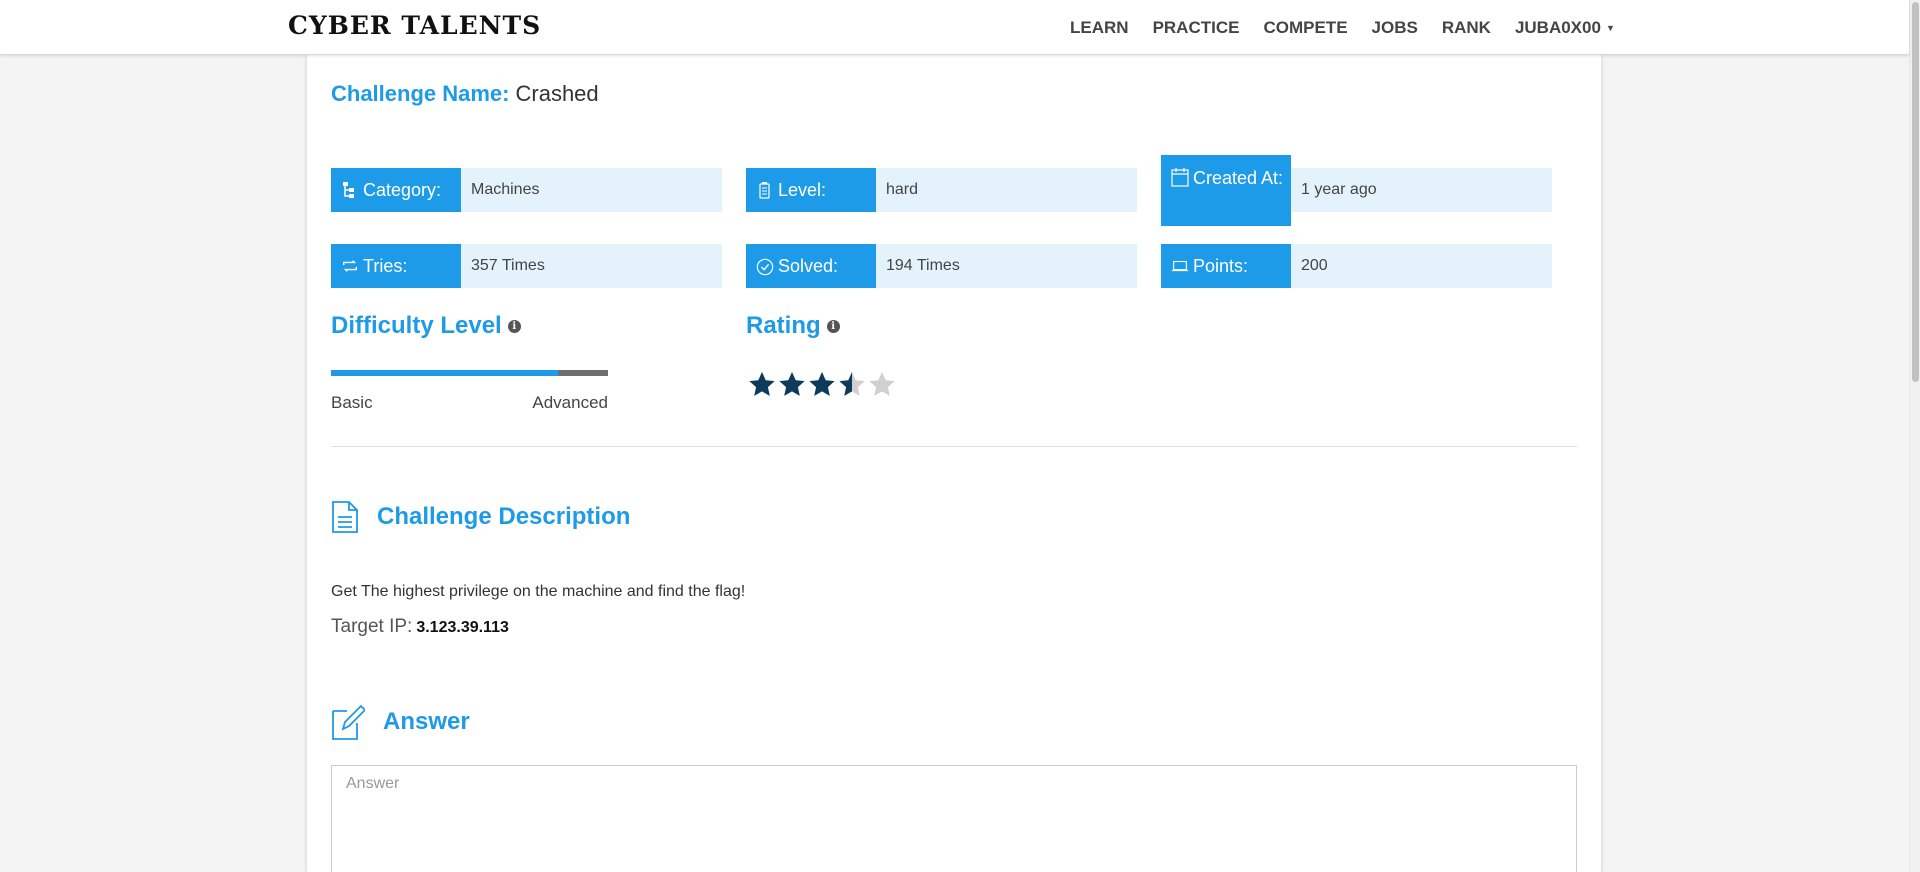 The width and height of the screenshot is (1920, 872). Describe the element at coordinates (954, 446) in the screenshot. I see `divider` at that location.